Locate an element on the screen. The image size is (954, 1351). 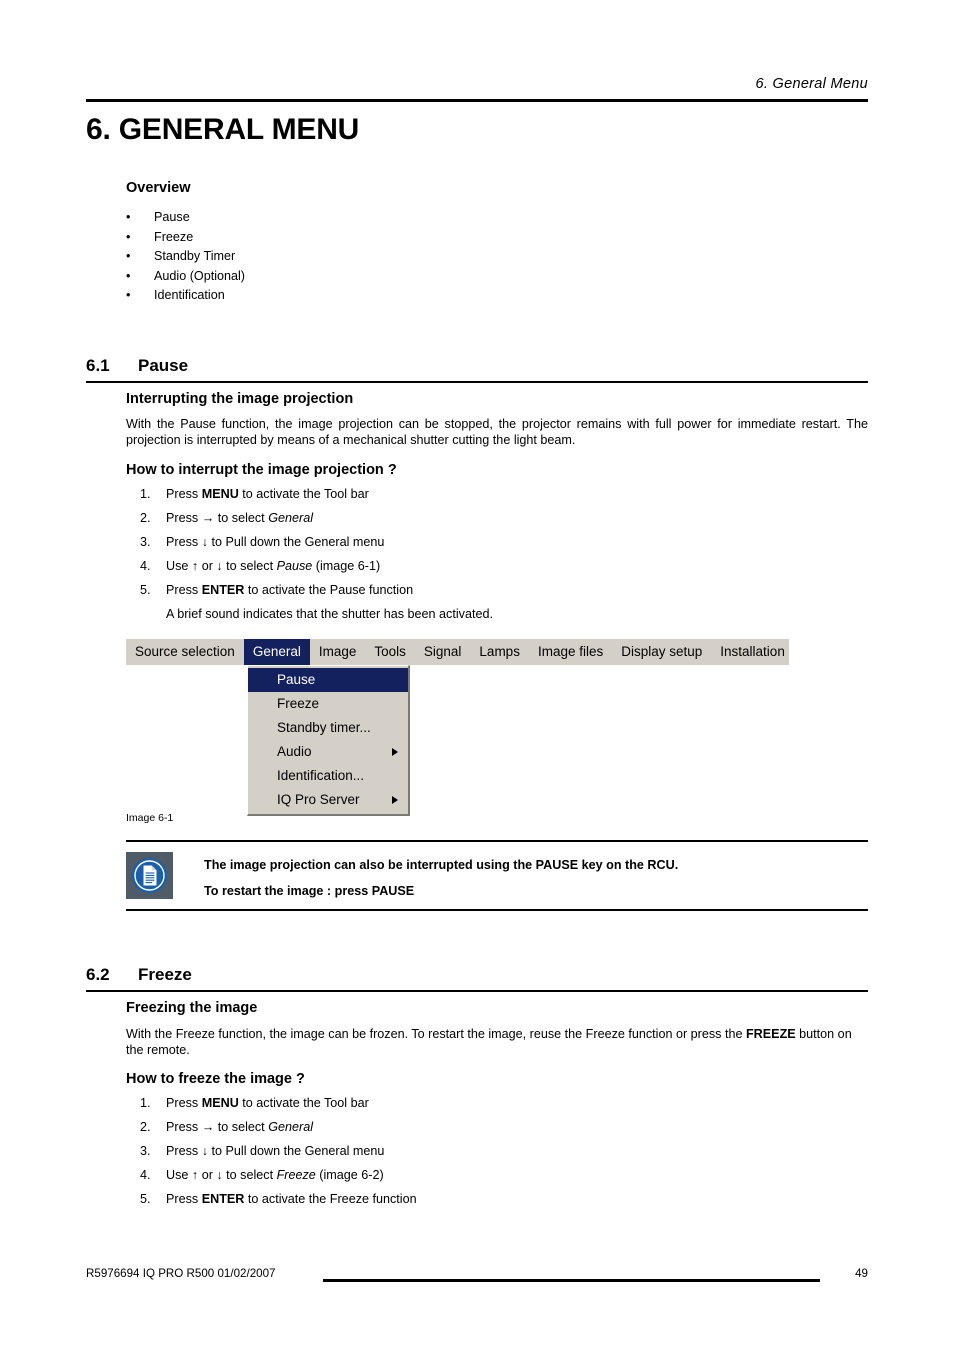
footer-page-number: 49 is located at coordinates (861, 1273).